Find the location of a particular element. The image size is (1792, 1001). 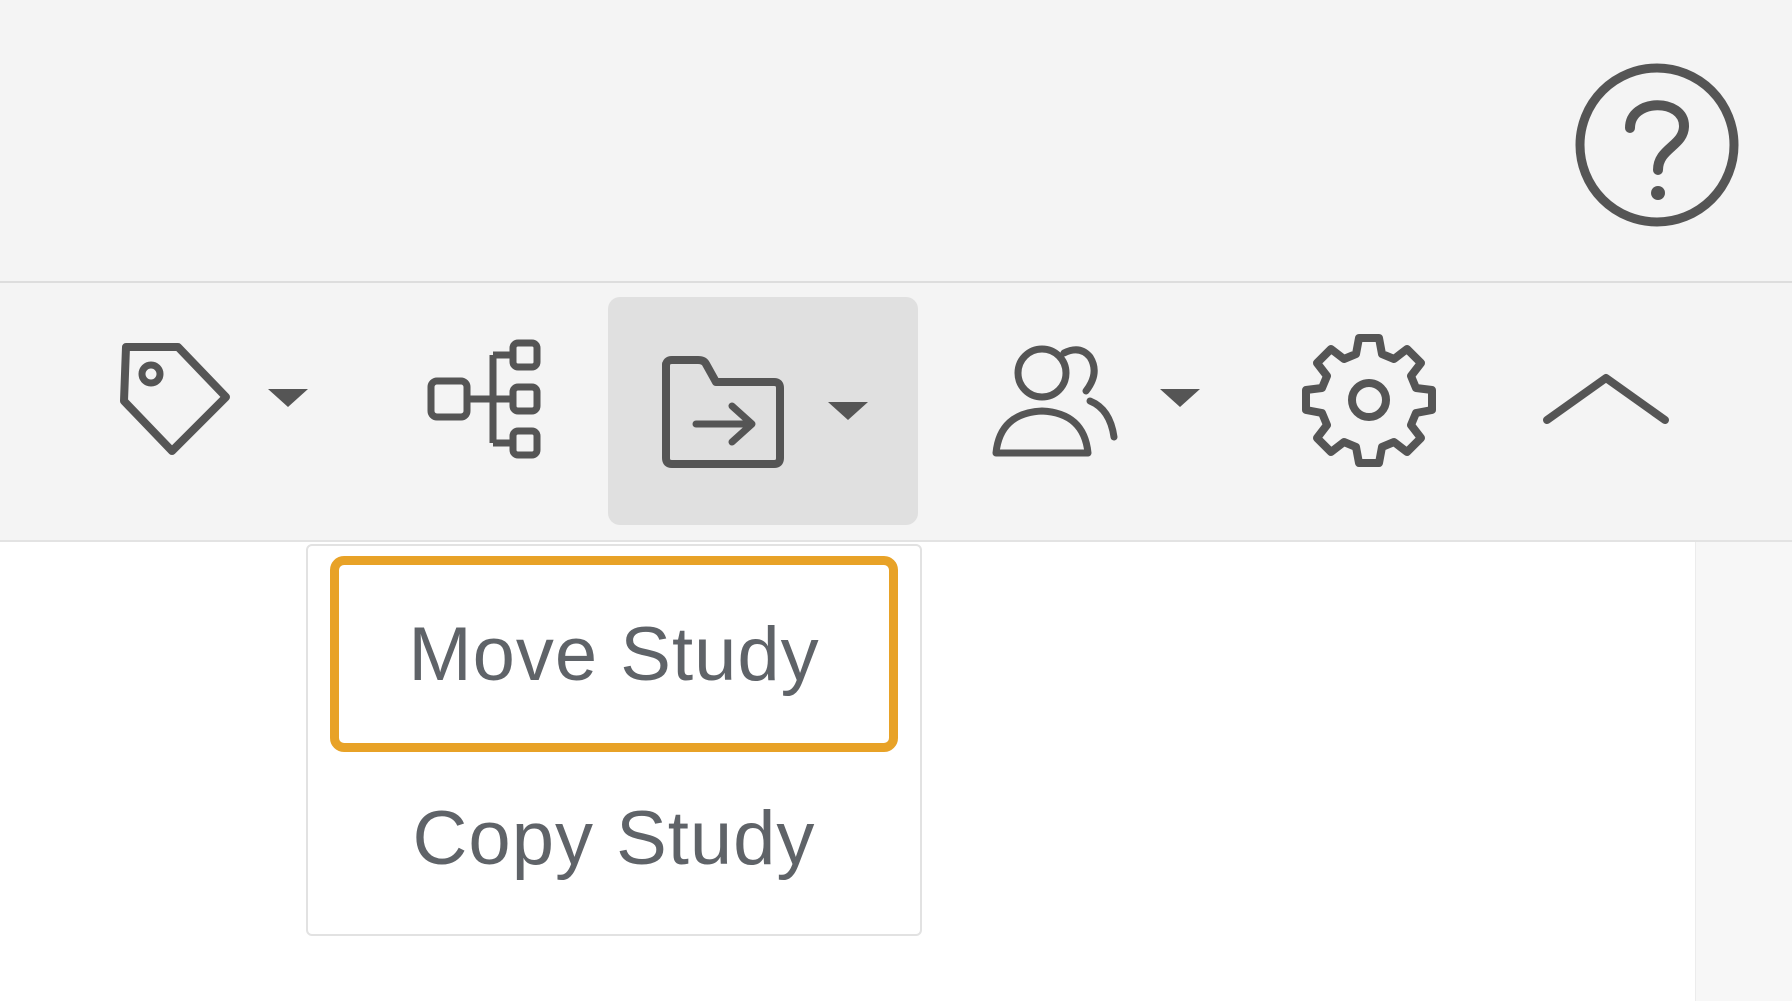

copy-study-menu-item: Copy Study is located at coordinates (614, 838).